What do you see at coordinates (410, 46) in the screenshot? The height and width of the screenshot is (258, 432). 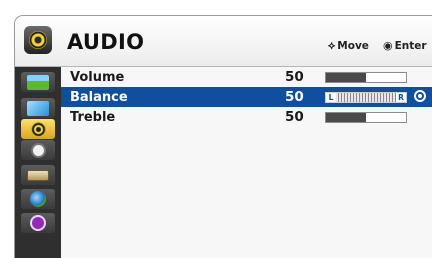 I see `enter-hint-label: Enter` at bounding box center [410, 46].